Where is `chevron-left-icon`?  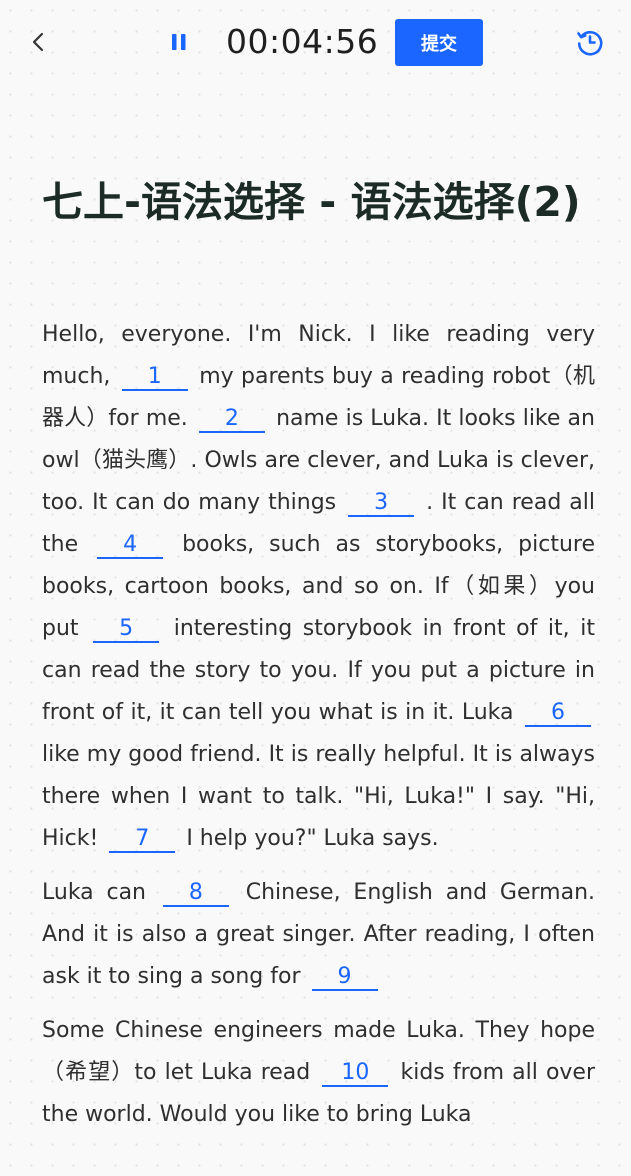
chevron-left-icon is located at coordinates (38, 42).